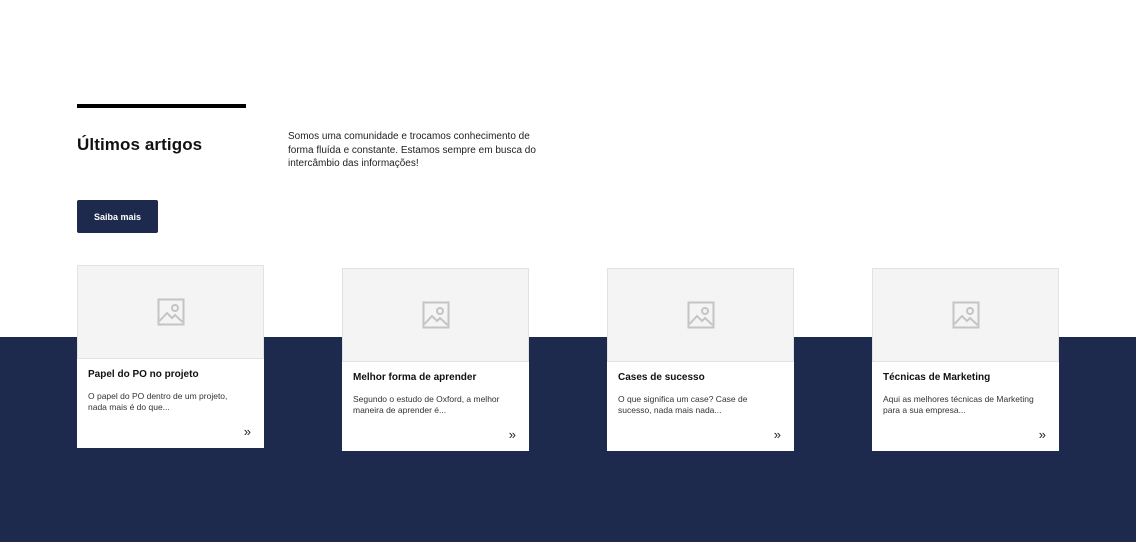 This screenshot has width=1136, height=542. Describe the element at coordinates (161, 106) in the screenshot. I see `section-accent-rule` at that location.